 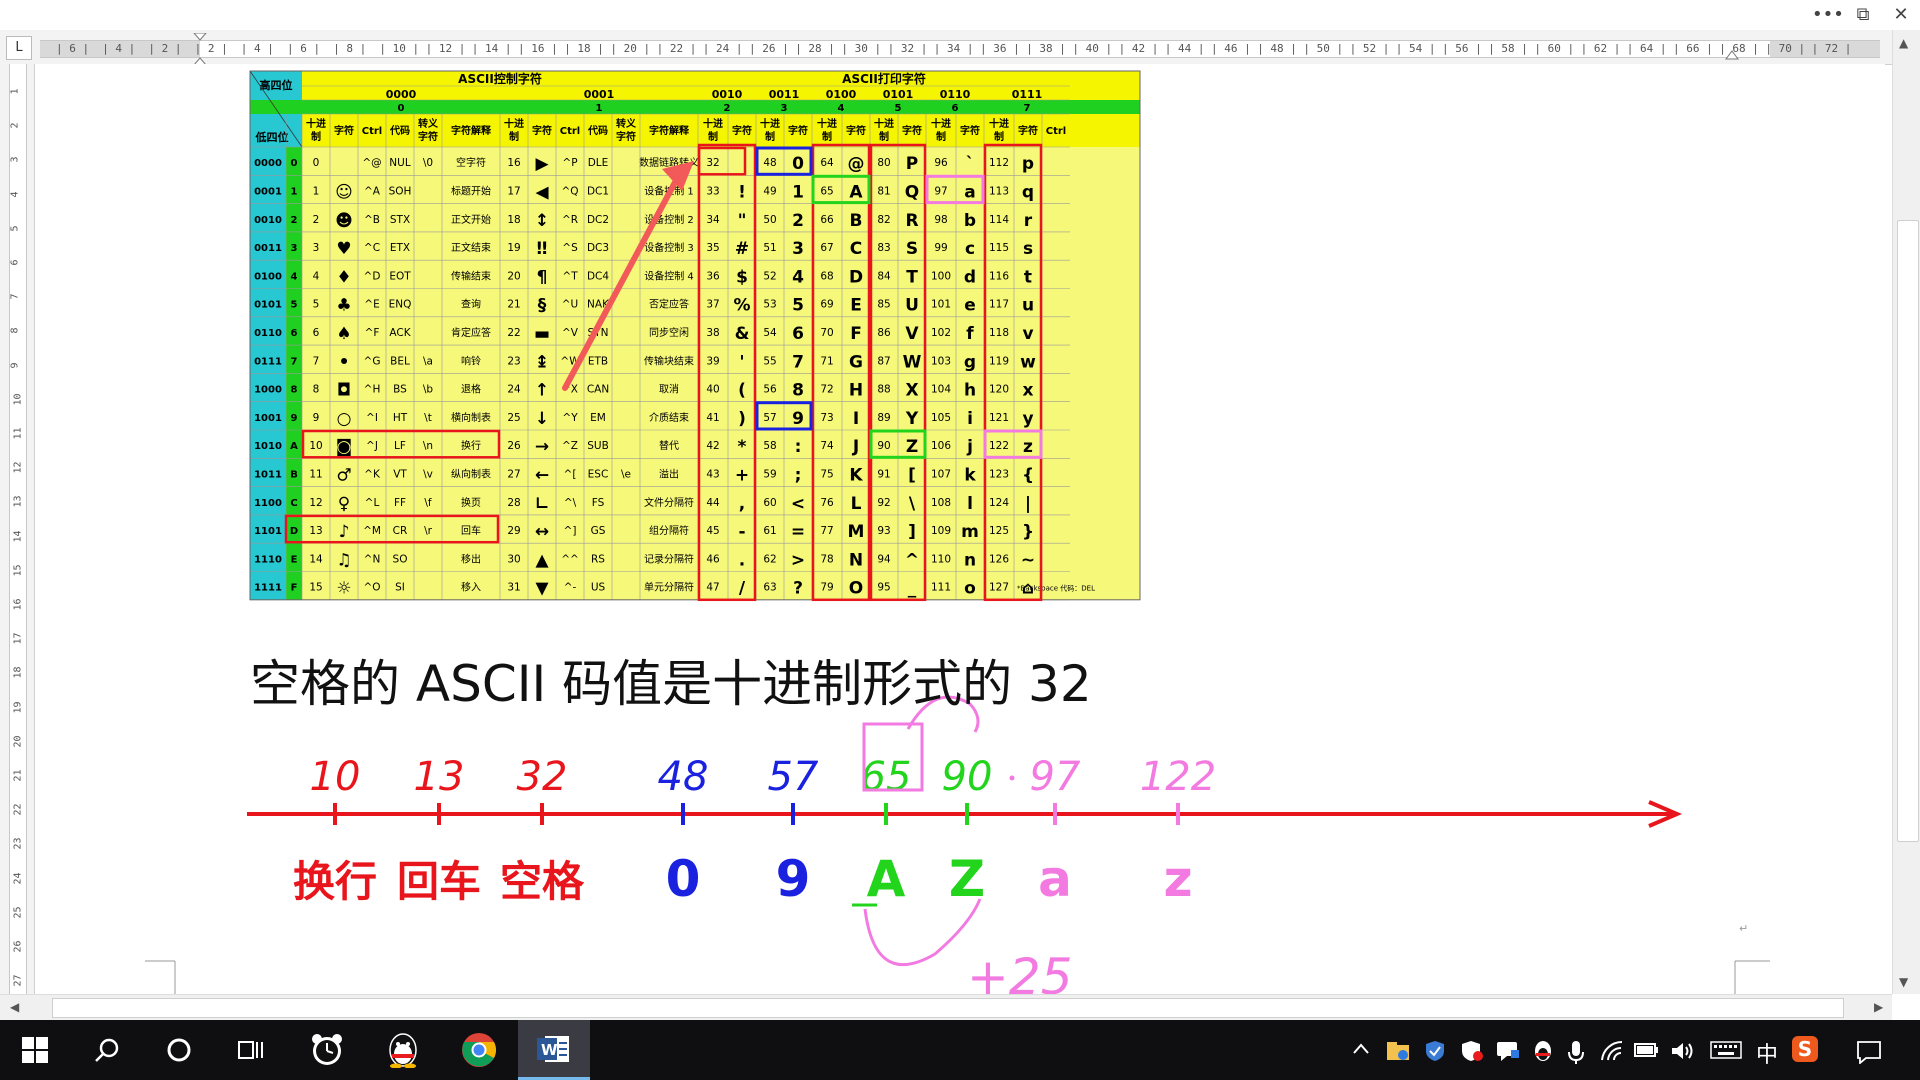 I want to click on vertical-scrollbar: ▲ ▼, so click(x=1906, y=512).